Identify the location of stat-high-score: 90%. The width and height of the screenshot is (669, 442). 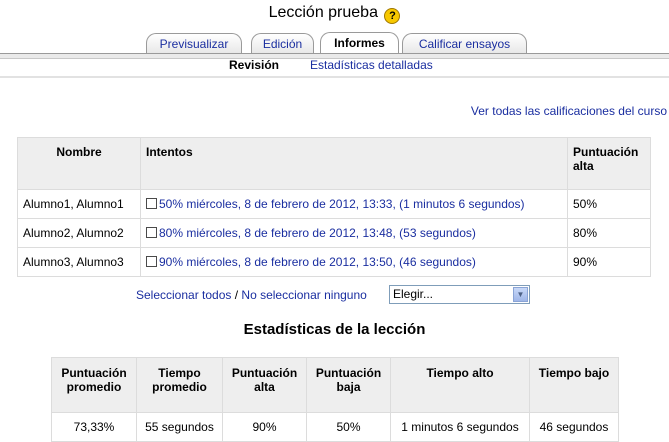
(264, 427).